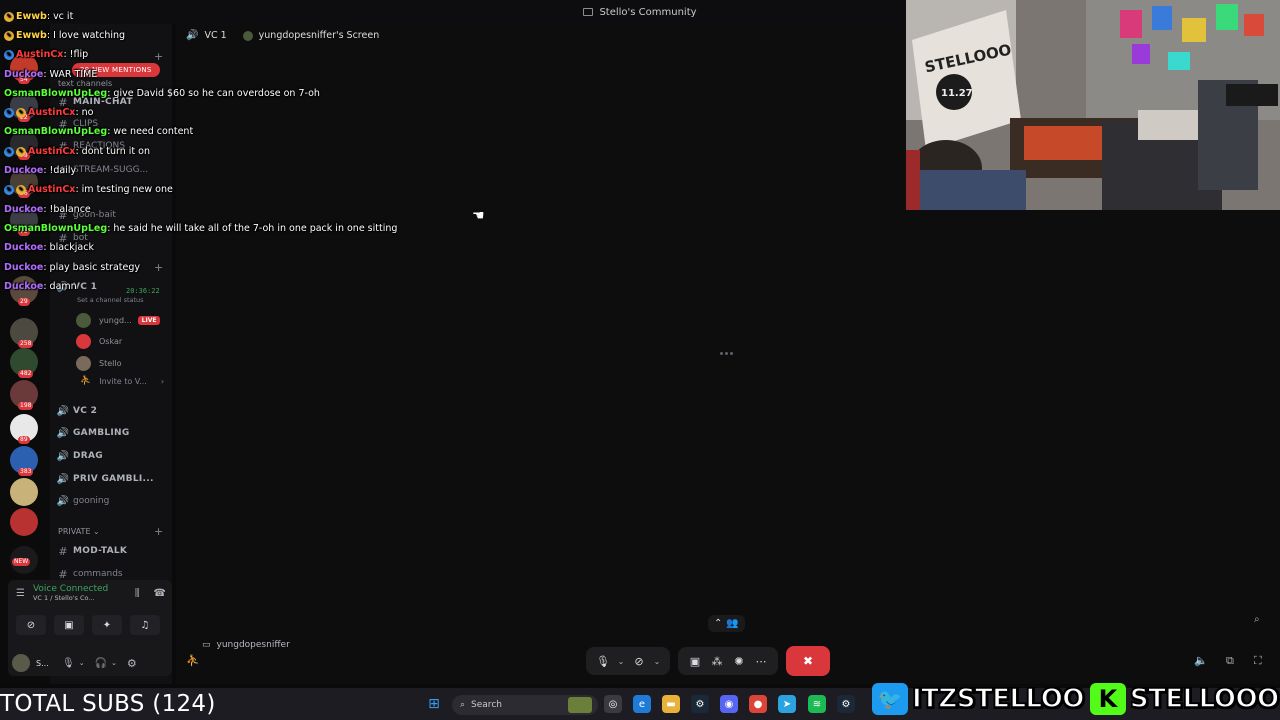  I want to click on mic-group: 🎙 ⌄ ⊘ ⌄, so click(628, 661).